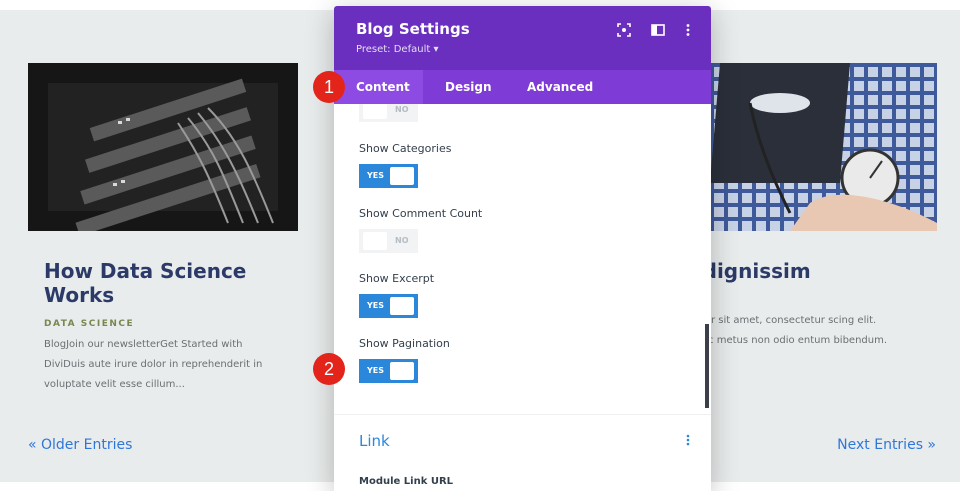  What do you see at coordinates (397, 49) in the screenshot?
I see `preset-dropdown: Preset: Default ▾` at bounding box center [397, 49].